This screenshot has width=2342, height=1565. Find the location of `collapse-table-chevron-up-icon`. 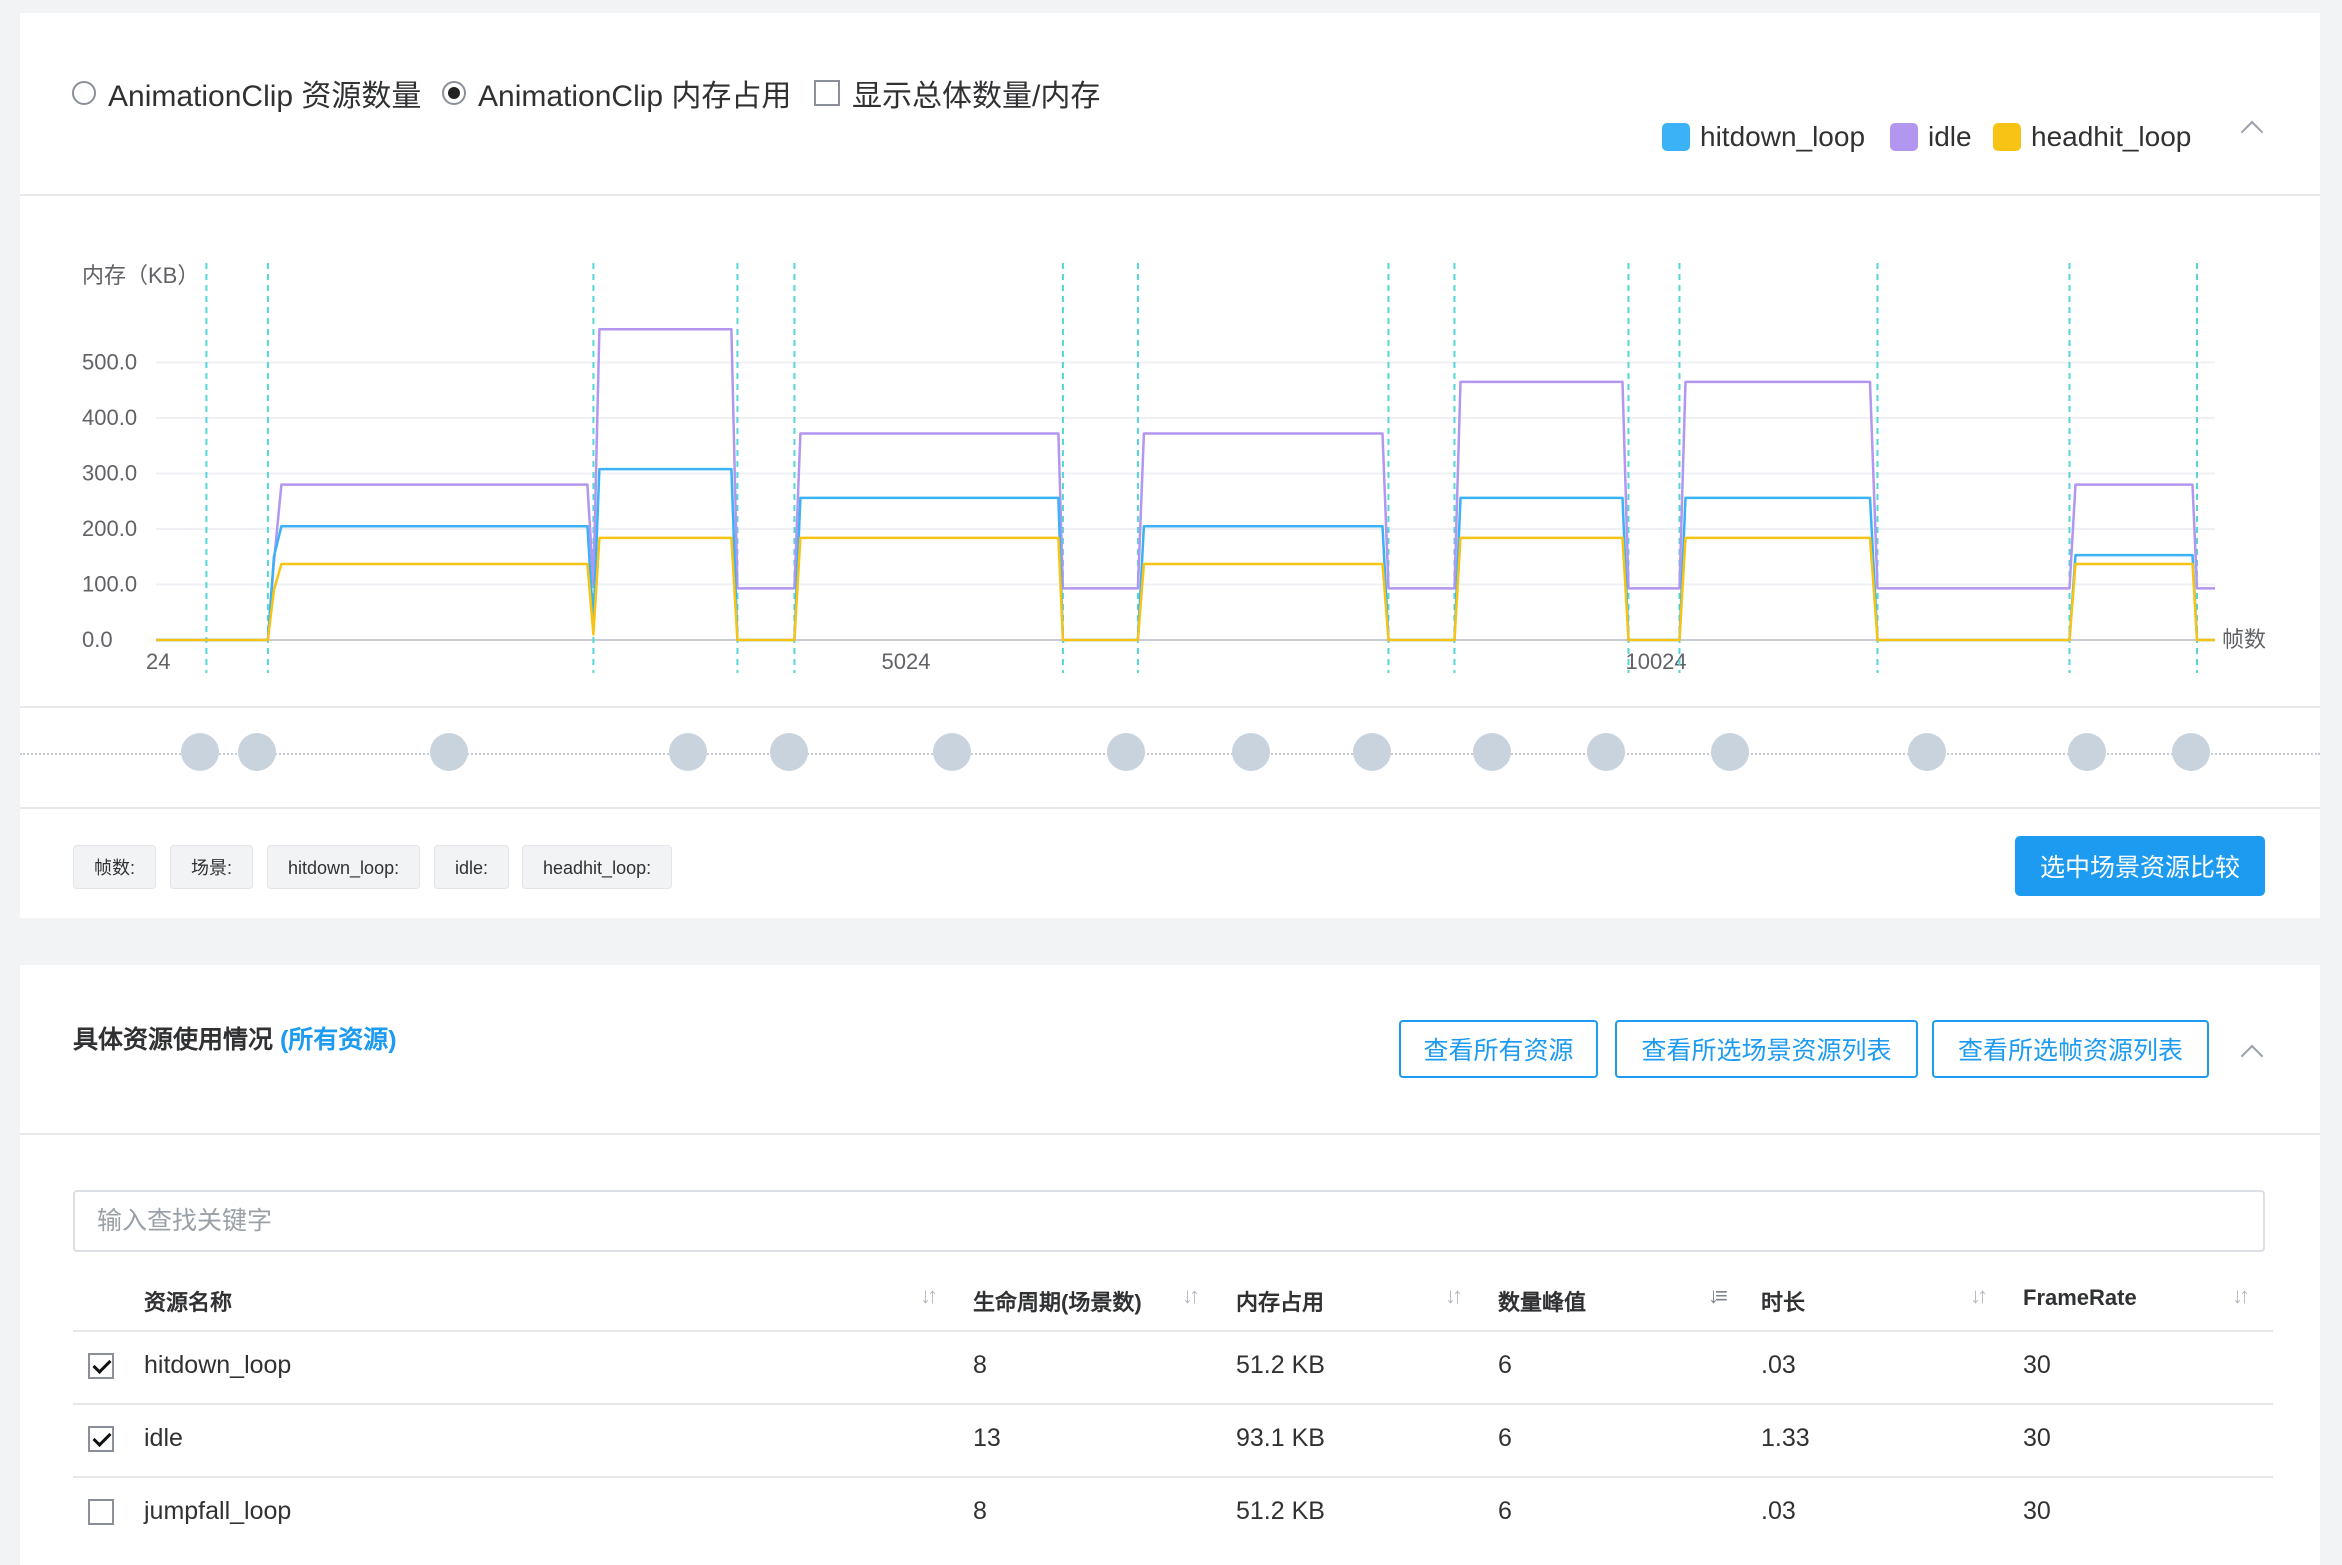

collapse-table-chevron-up-icon is located at coordinates (2252, 1056).